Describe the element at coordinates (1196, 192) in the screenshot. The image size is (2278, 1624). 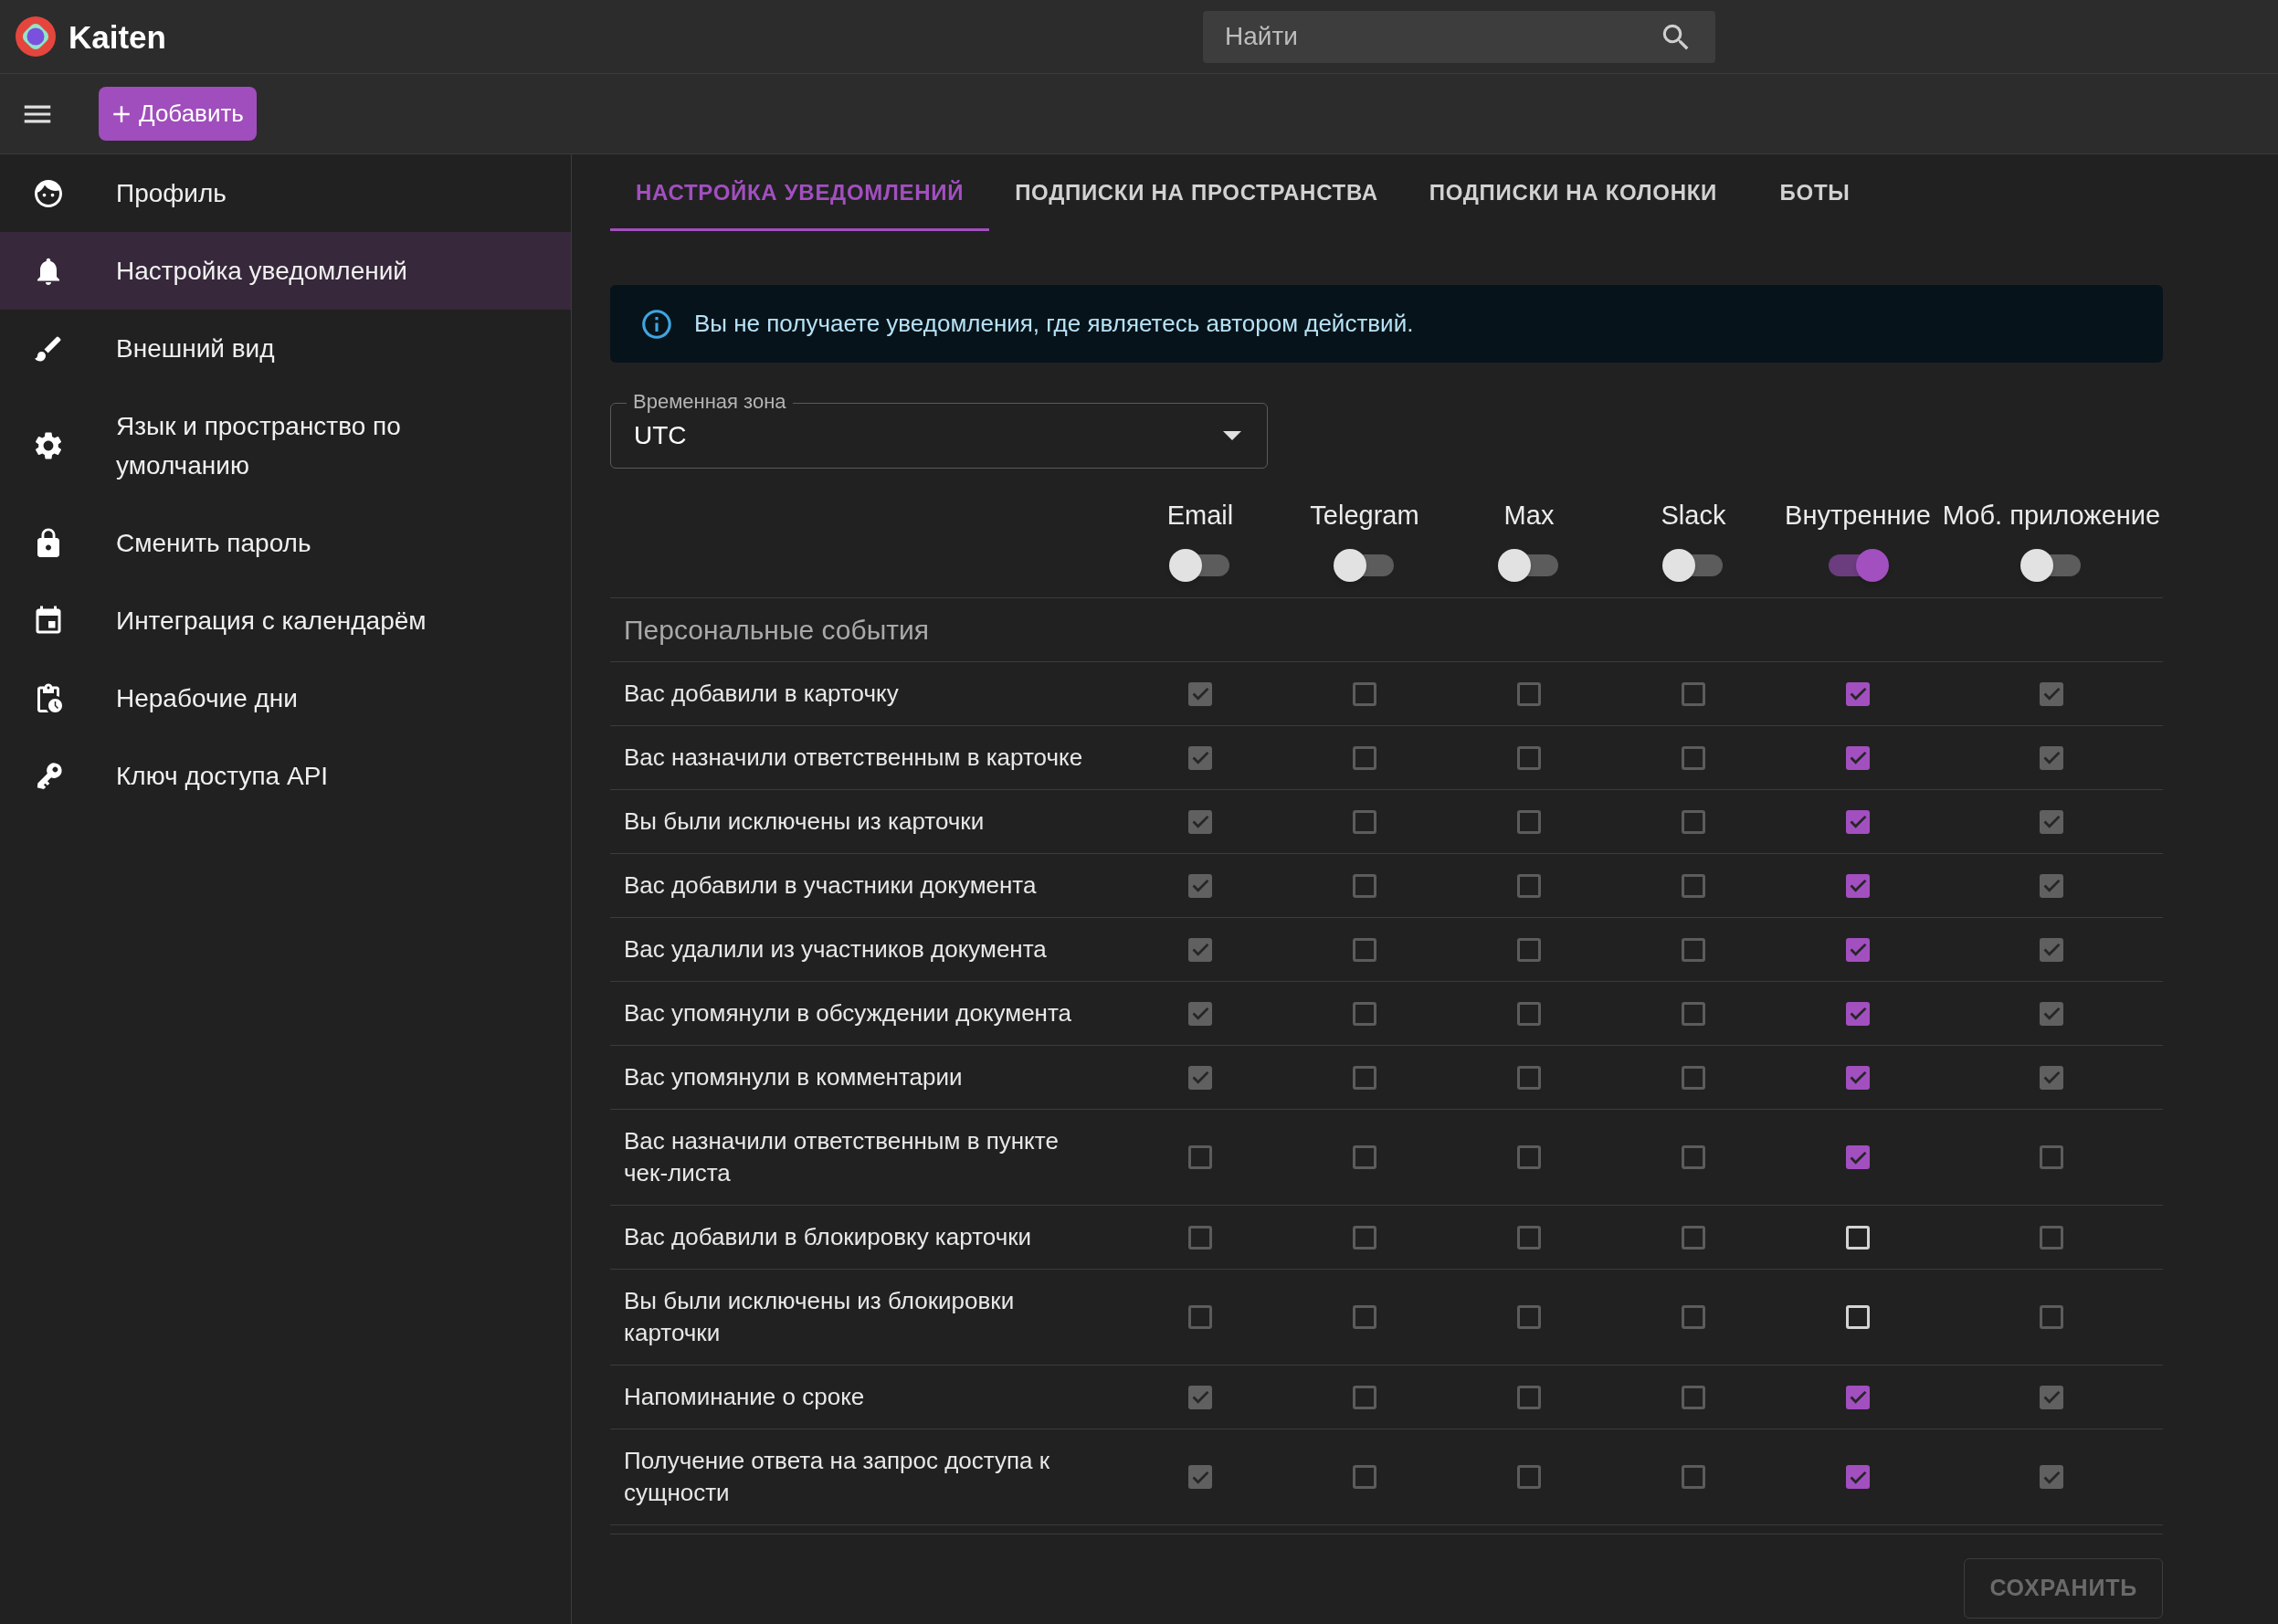
I see `tab: ПОДПИСКИ НА ПРОСТРАНСТВА` at that location.